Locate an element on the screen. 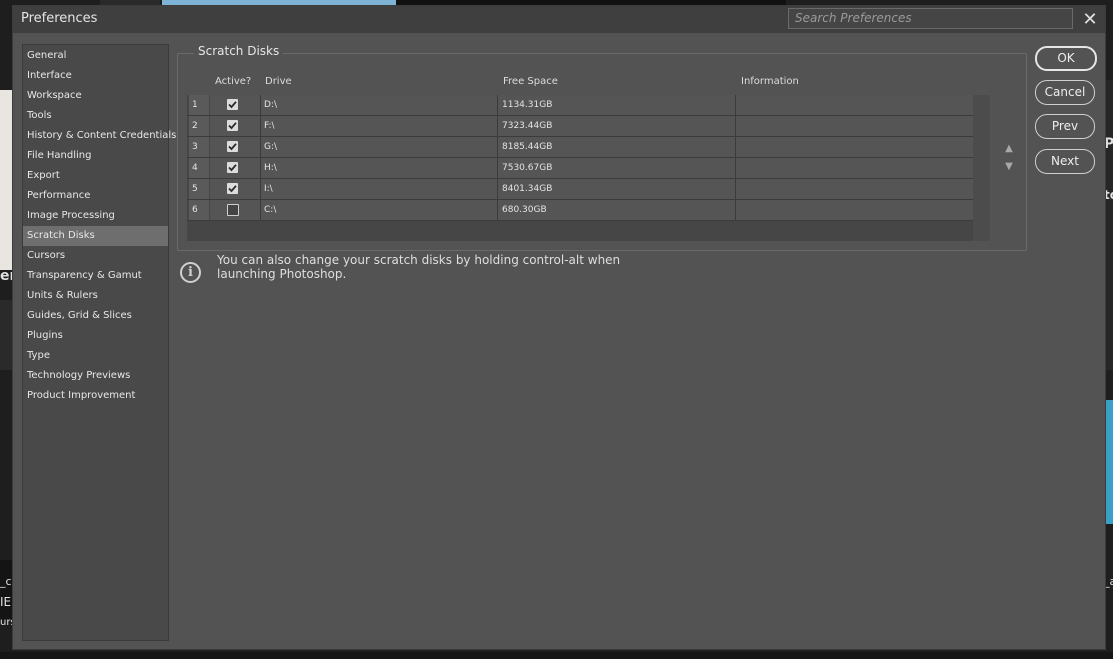  scratch-disks-group-label: Scratch Disks is located at coordinates (239, 51).